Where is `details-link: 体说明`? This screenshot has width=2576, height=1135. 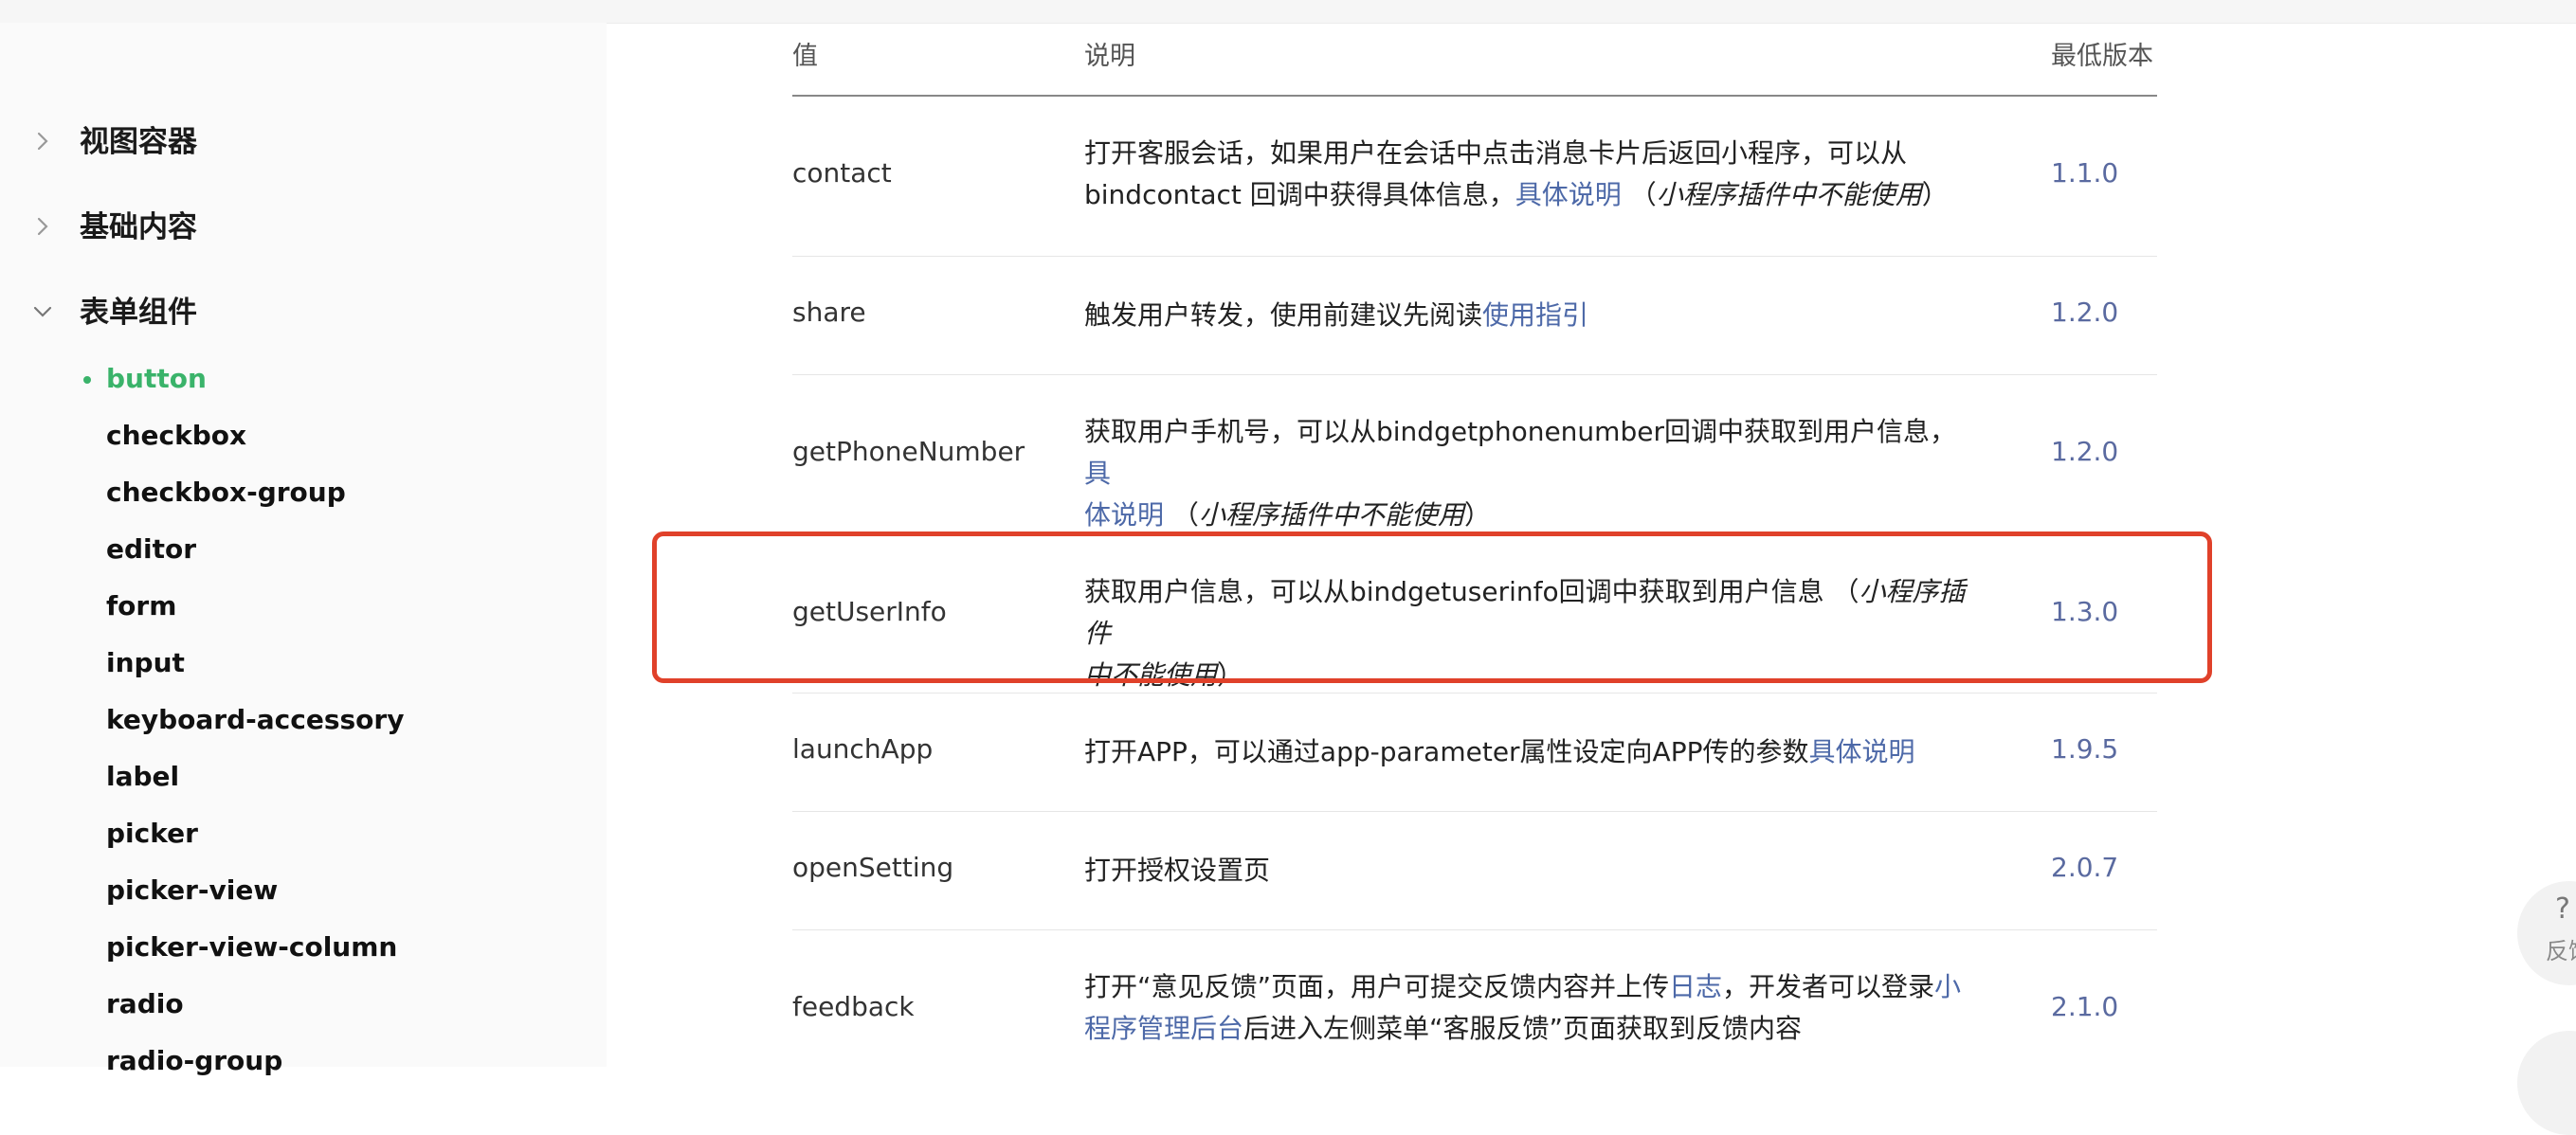
details-link: 体说明 is located at coordinates (1124, 515).